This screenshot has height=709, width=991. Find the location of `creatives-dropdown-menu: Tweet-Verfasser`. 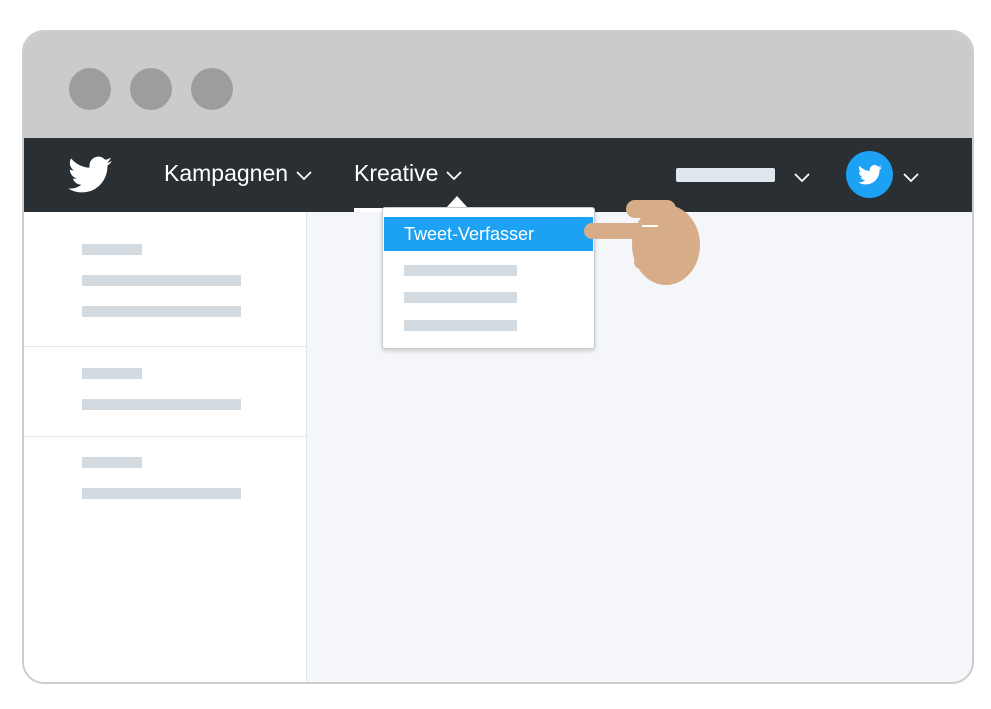

creatives-dropdown-menu: Tweet-Verfasser is located at coordinates (488, 278).